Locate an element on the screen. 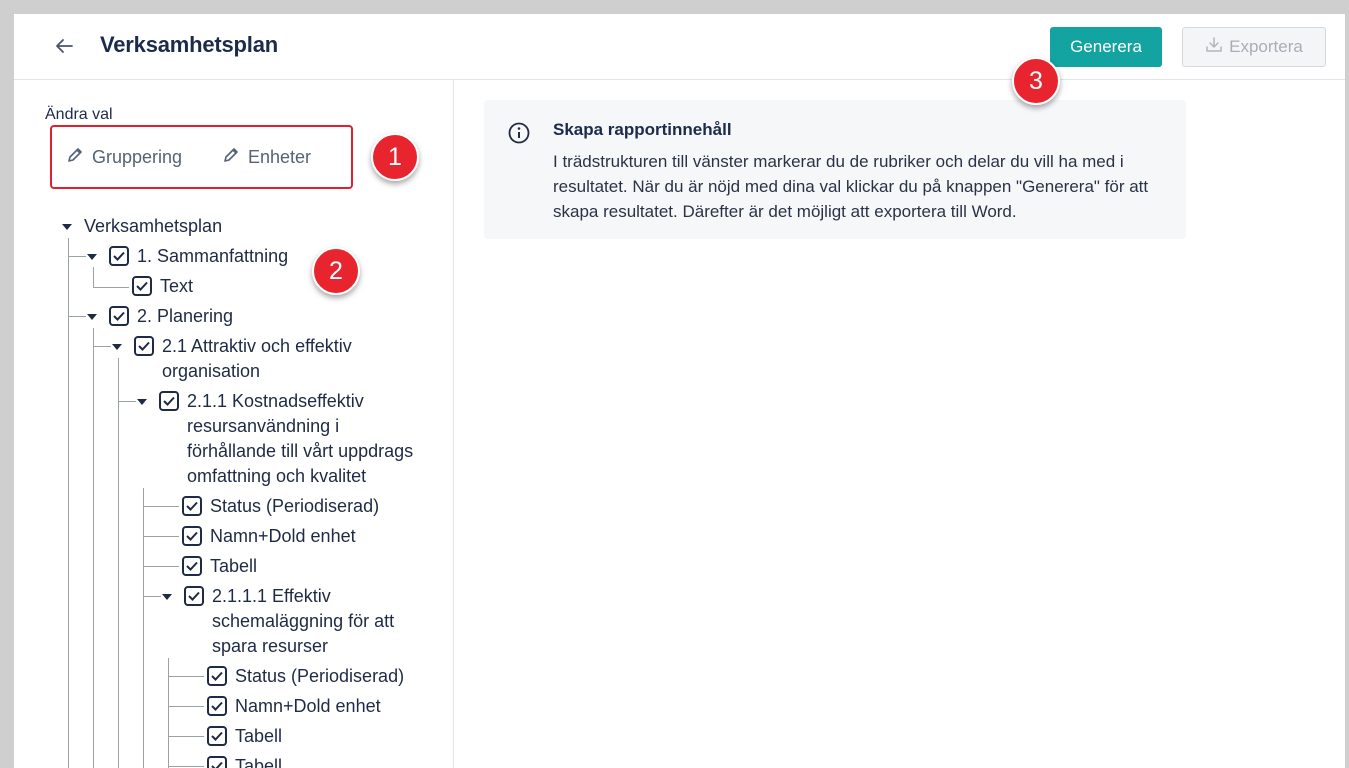 This screenshot has width=1349, height=768. tree-node: 1. Sammanfattning is located at coordinates (187, 256).